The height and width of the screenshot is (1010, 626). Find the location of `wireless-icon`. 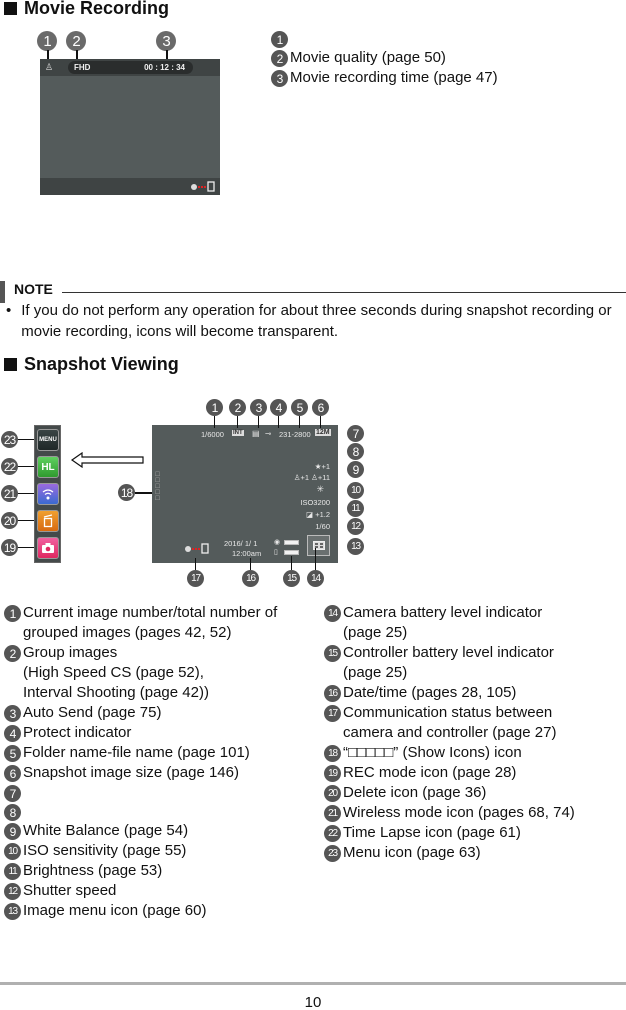

wireless-icon is located at coordinates (48, 494).